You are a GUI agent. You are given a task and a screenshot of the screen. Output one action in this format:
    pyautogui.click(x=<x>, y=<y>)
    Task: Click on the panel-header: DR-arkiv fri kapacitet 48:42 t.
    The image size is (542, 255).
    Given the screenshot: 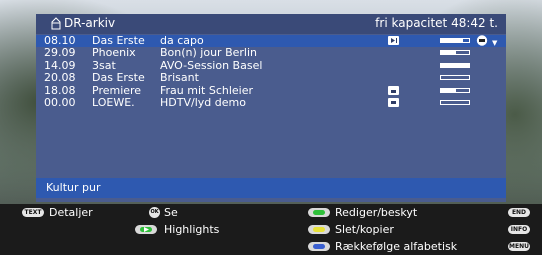 What is the action you would take?
    pyautogui.click(x=271, y=24)
    